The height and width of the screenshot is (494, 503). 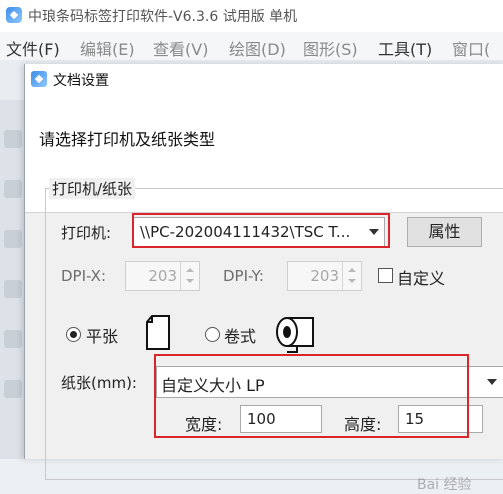 I want to click on roll-paper-radio, so click(x=212, y=334).